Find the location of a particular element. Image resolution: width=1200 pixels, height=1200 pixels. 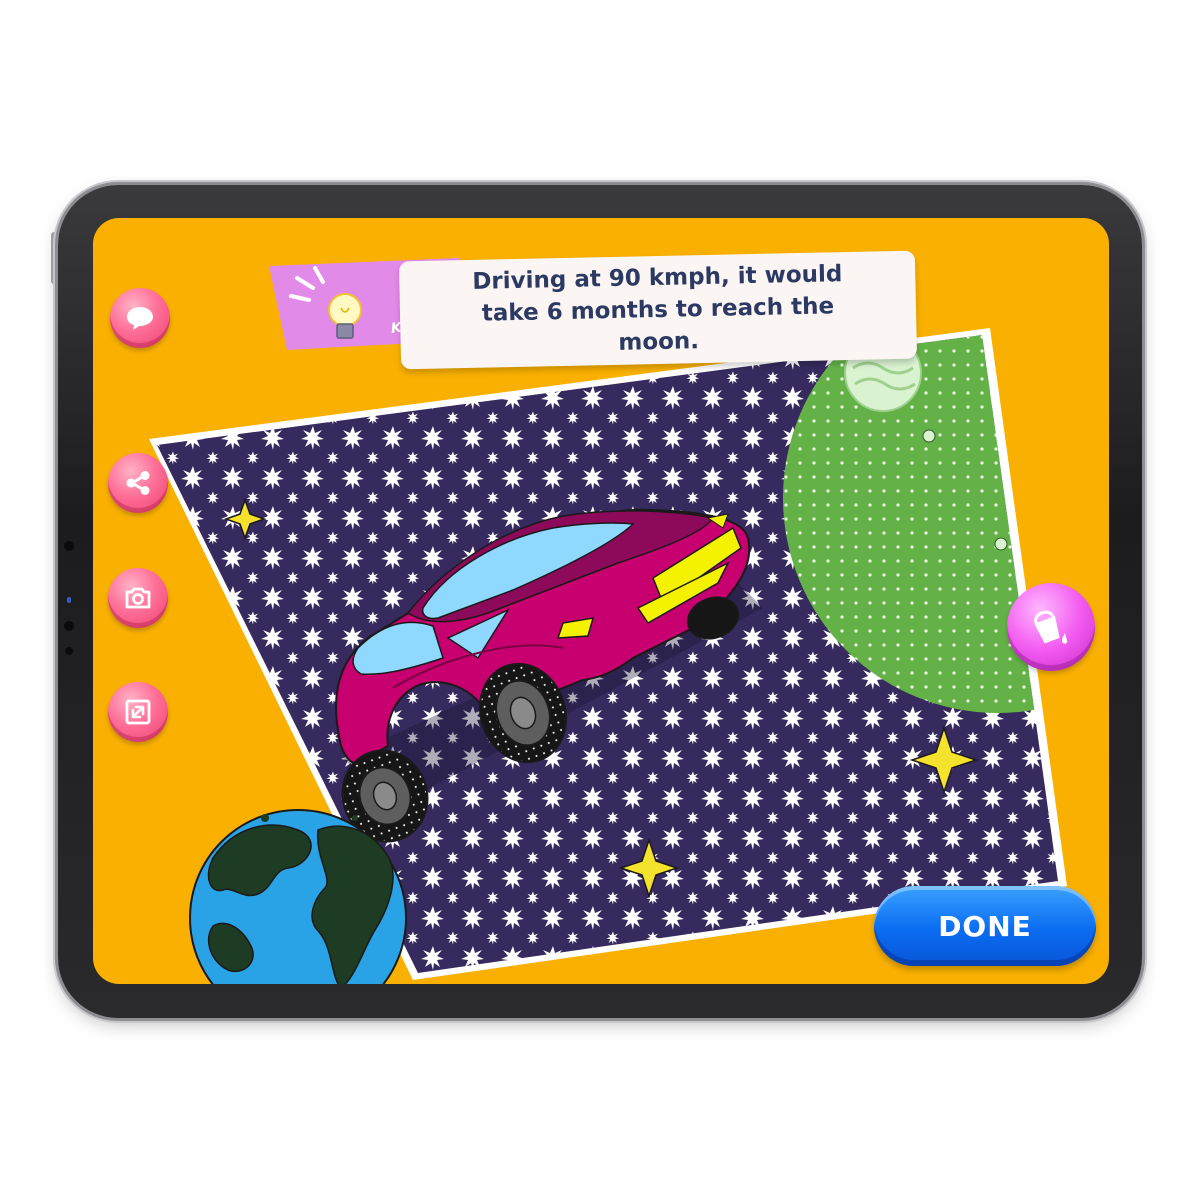

power-button is located at coordinates (54, 258).